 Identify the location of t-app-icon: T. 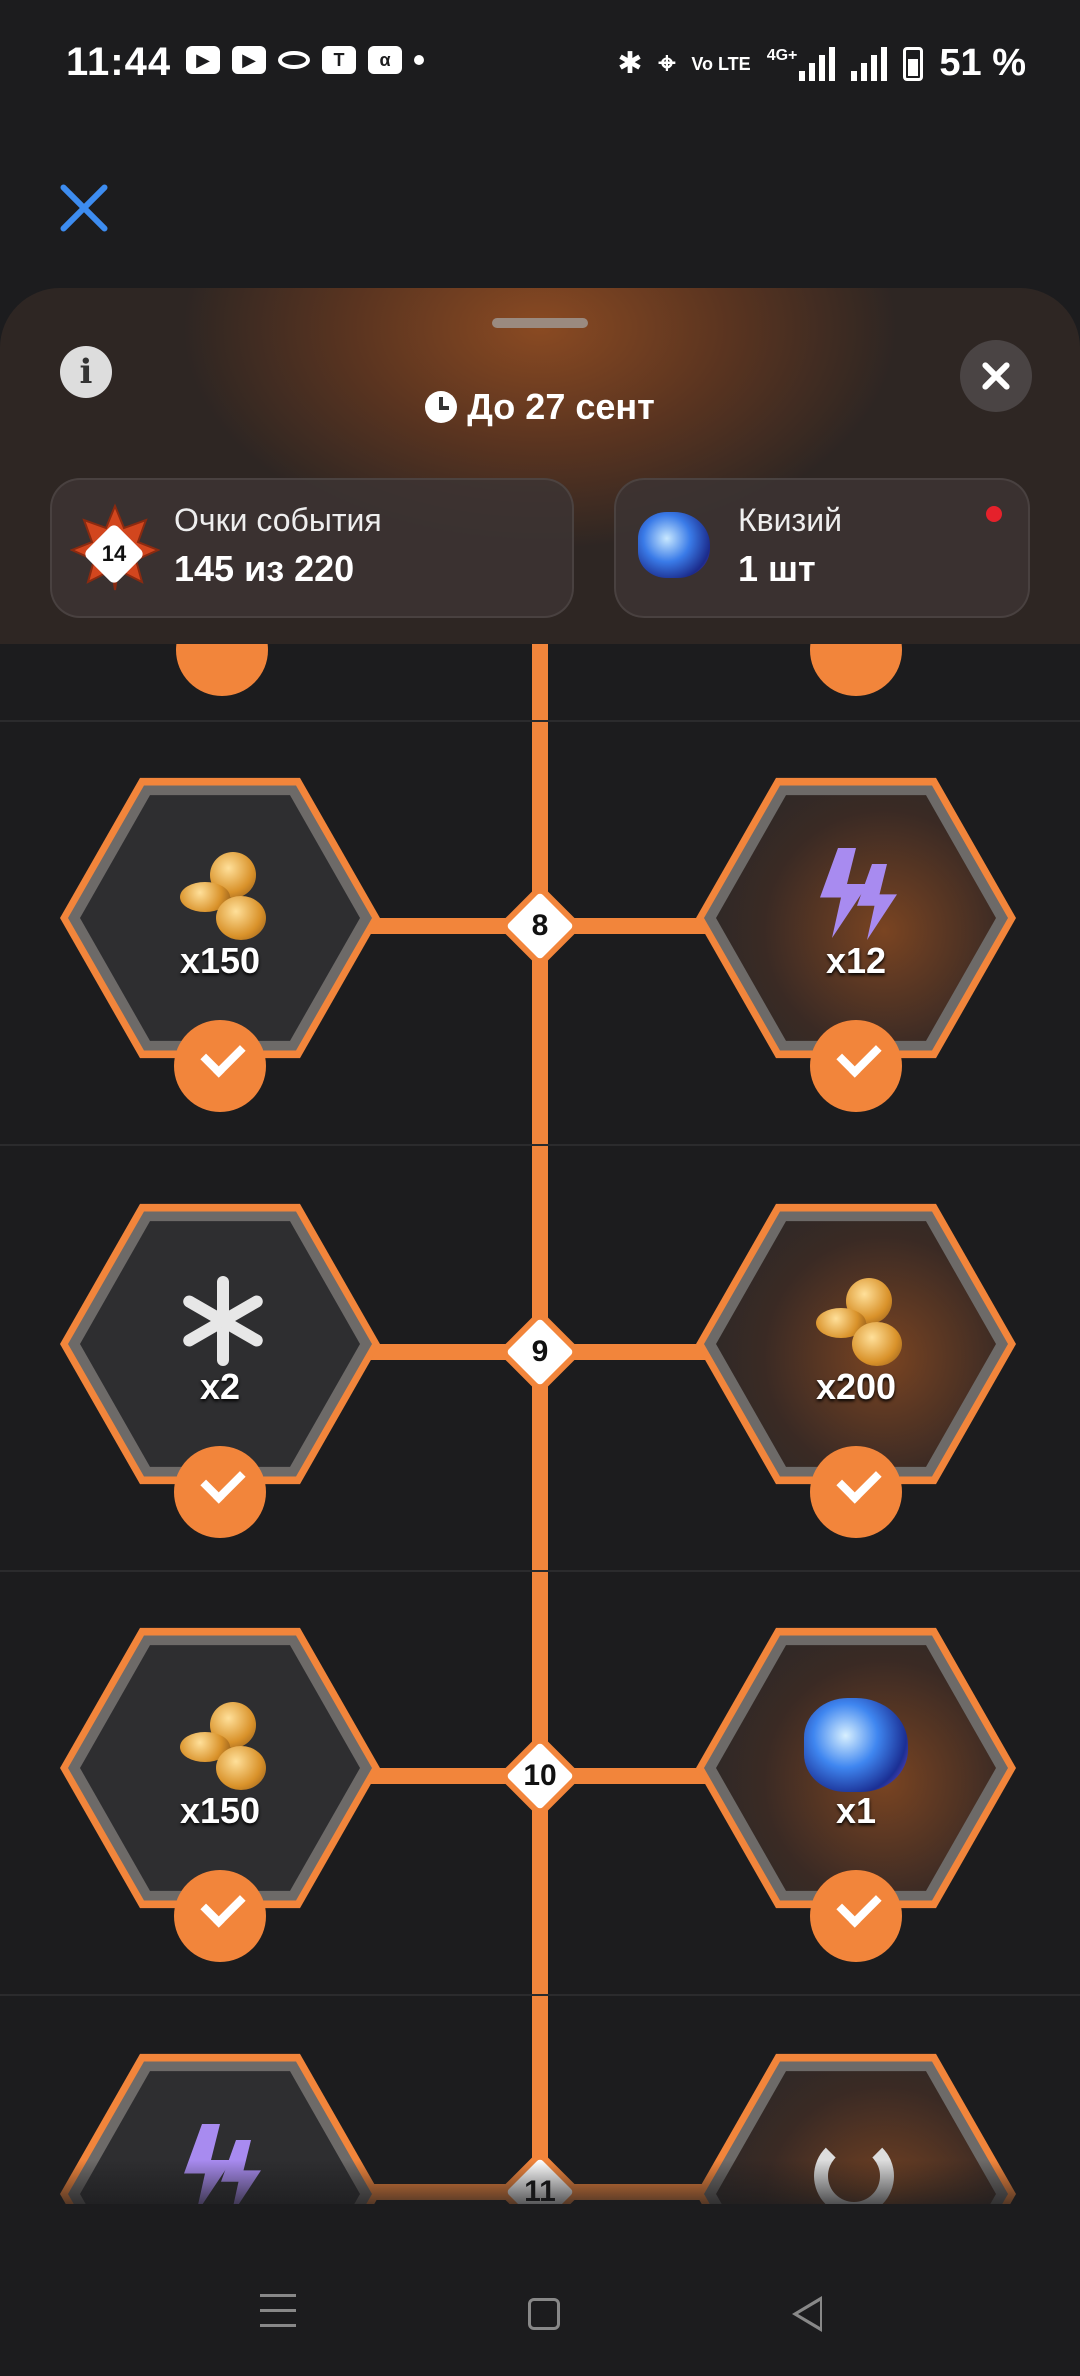
(339, 60).